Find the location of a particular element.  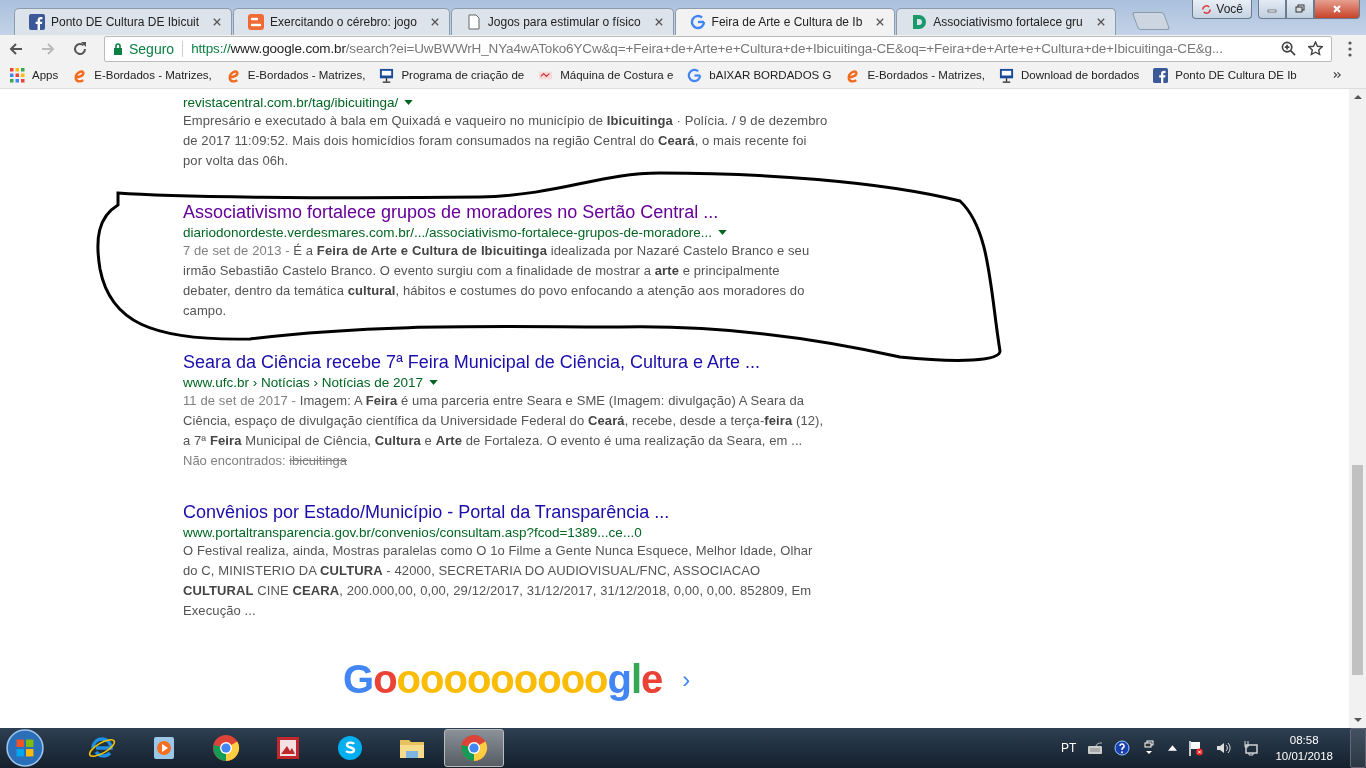

tab-title: Ponto DE Cultura DE Ibicuit is located at coordinates (125, 22).